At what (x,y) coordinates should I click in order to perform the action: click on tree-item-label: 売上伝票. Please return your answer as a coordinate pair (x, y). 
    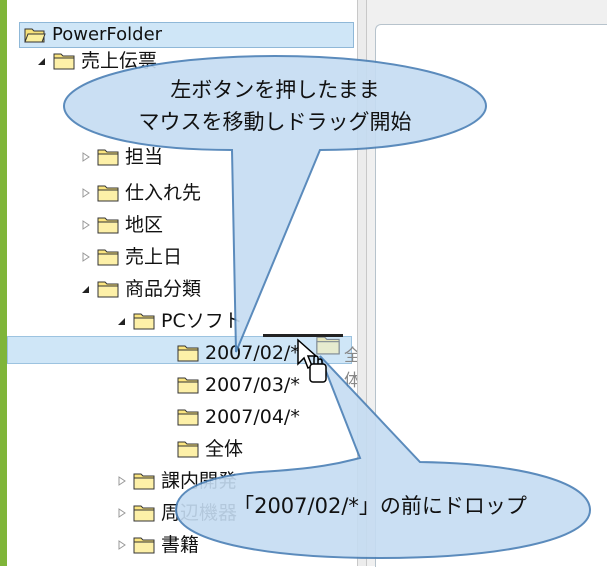
    Looking at the image, I should click on (119, 61).